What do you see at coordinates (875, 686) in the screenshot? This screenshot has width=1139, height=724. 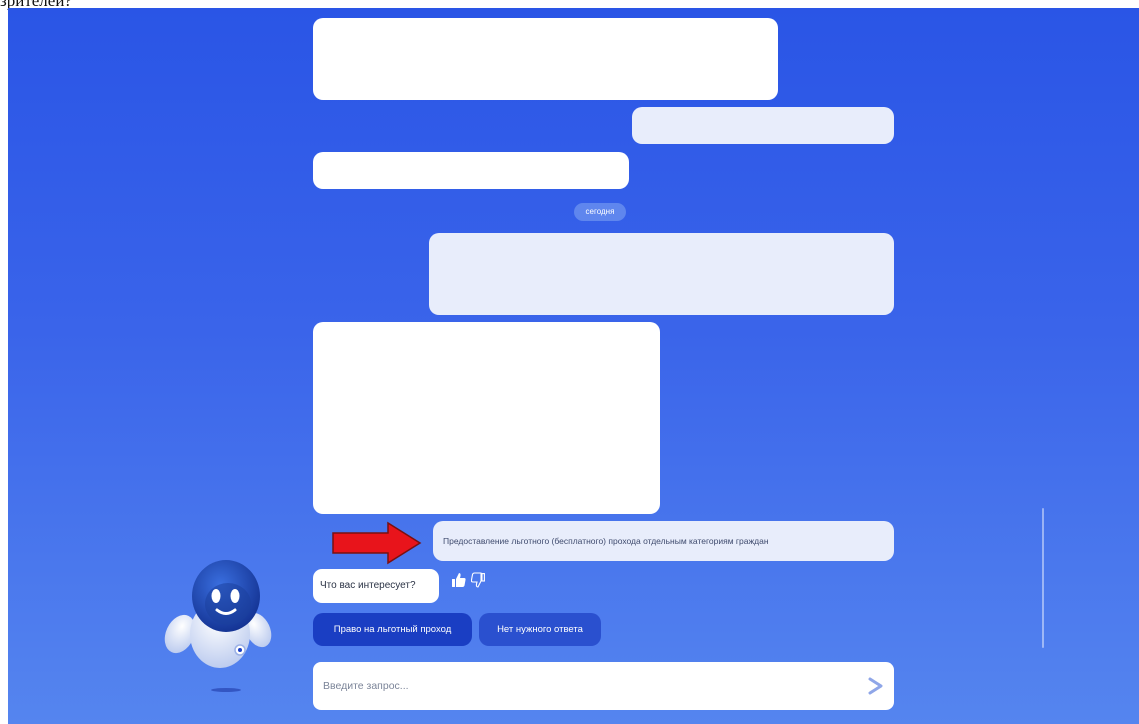 I see `send-arrow-icon` at bounding box center [875, 686].